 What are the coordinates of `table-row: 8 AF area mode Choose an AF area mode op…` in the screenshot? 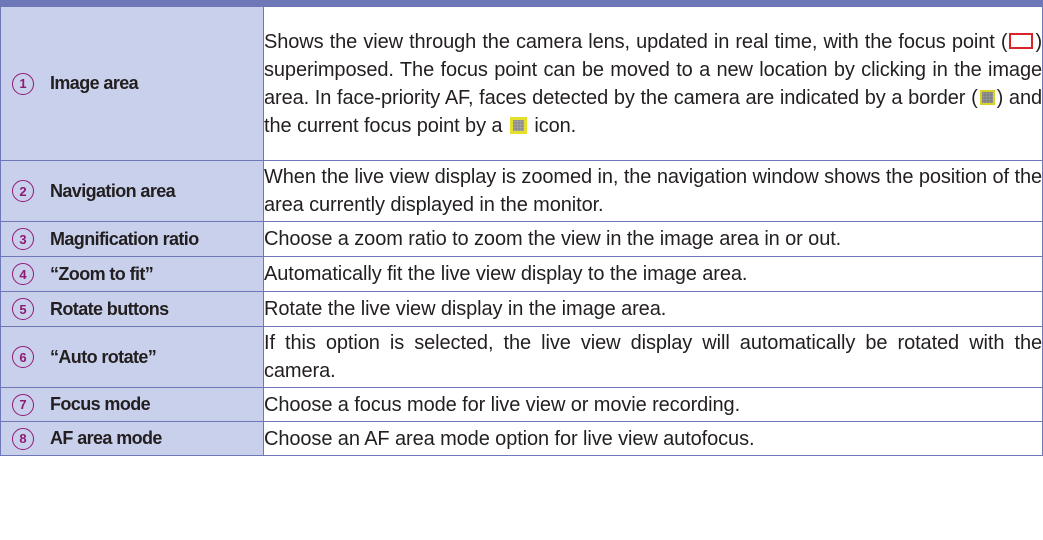 It's located at (521, 438).